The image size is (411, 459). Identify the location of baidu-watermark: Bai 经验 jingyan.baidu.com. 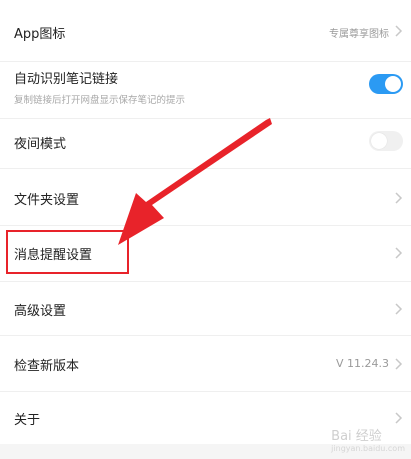
(368, 439).